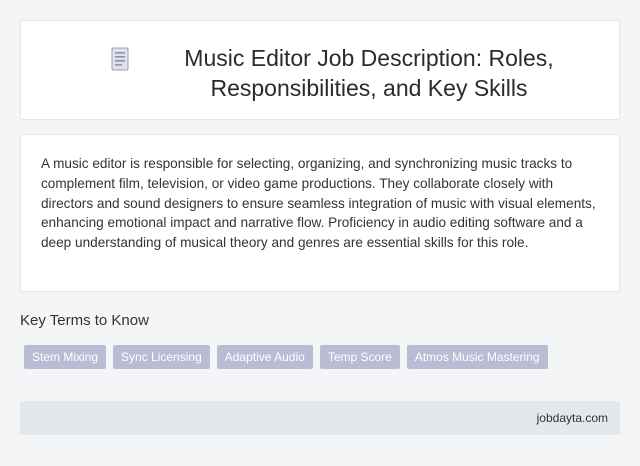 Image resolution: width=640 pixels, height=466 pixels. I want to click on key-term-tag: Atmos Music Mastering, so click(477, 357).